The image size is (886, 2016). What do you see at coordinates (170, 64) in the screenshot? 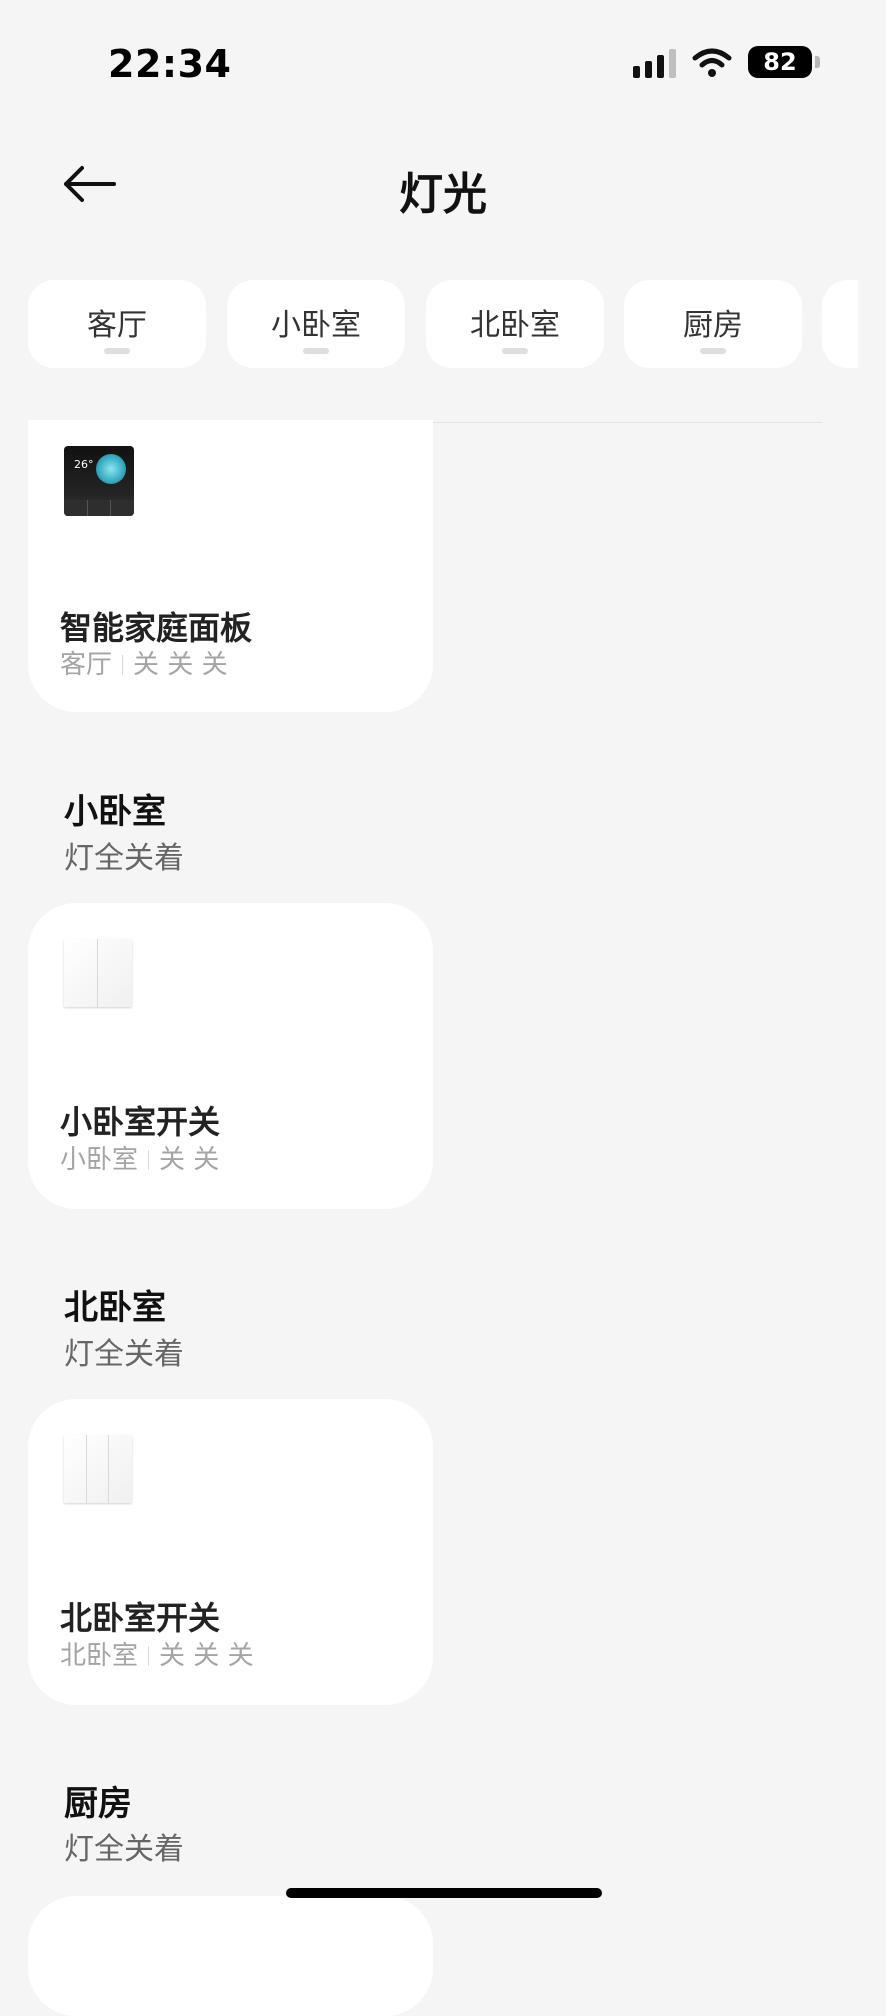
I see `status-time: 22:34` at bounding box center [170, 64].